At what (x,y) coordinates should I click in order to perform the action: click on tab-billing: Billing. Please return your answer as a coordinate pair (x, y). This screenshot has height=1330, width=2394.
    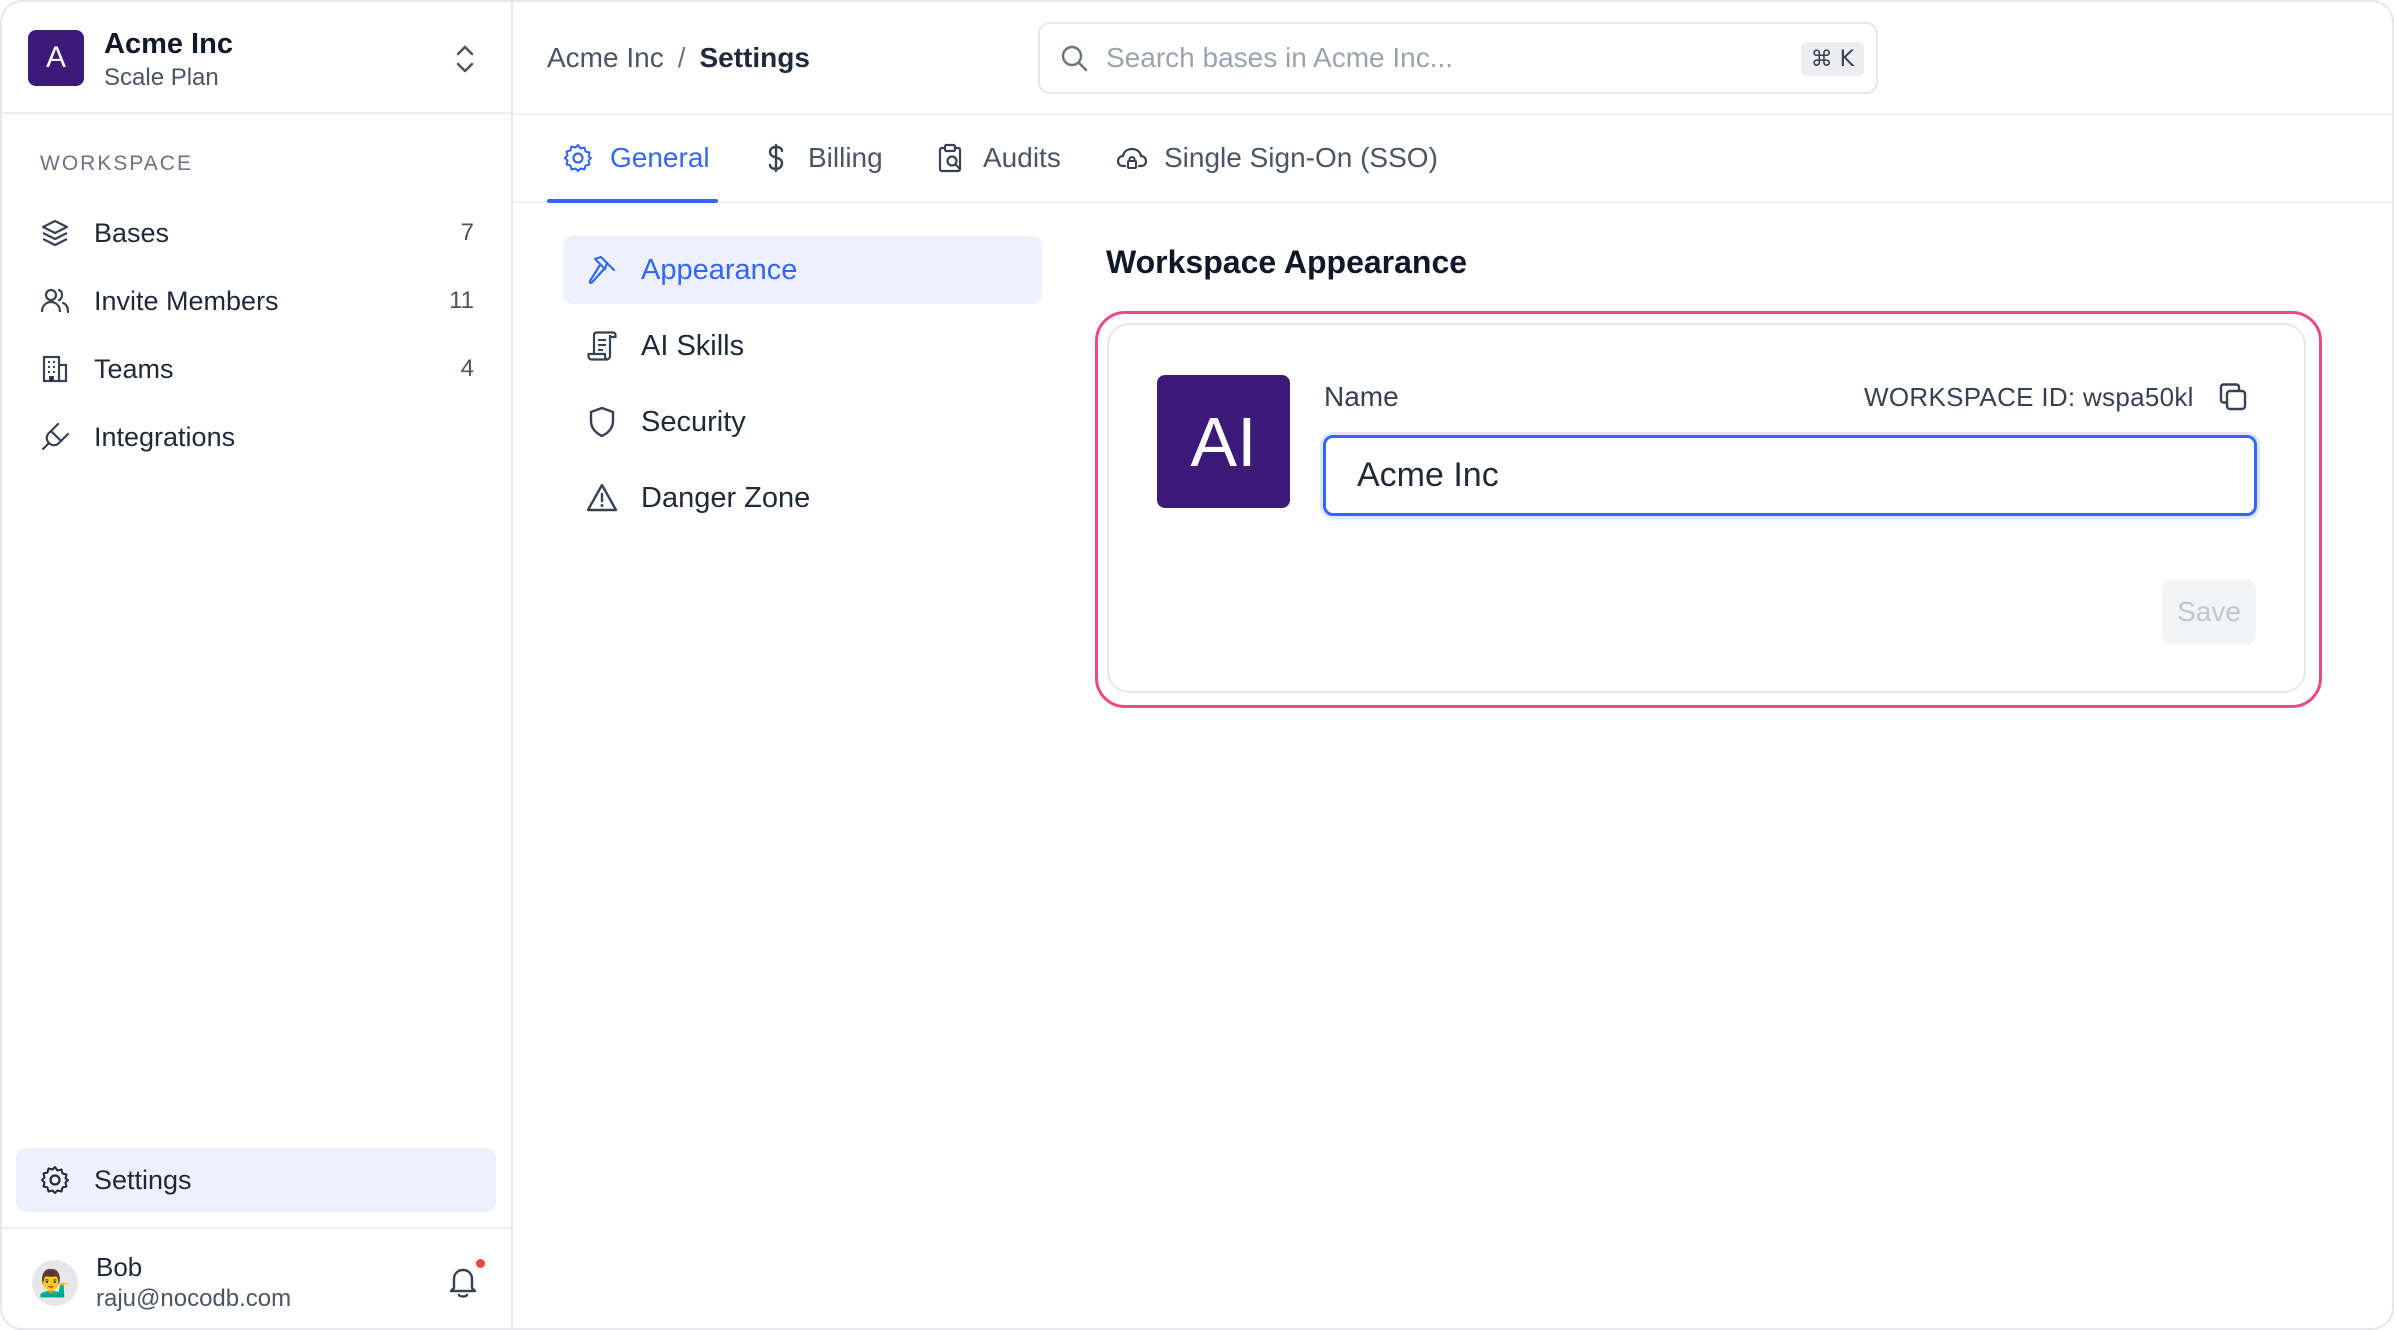
    Looking at the image, I should click on (821, 158).